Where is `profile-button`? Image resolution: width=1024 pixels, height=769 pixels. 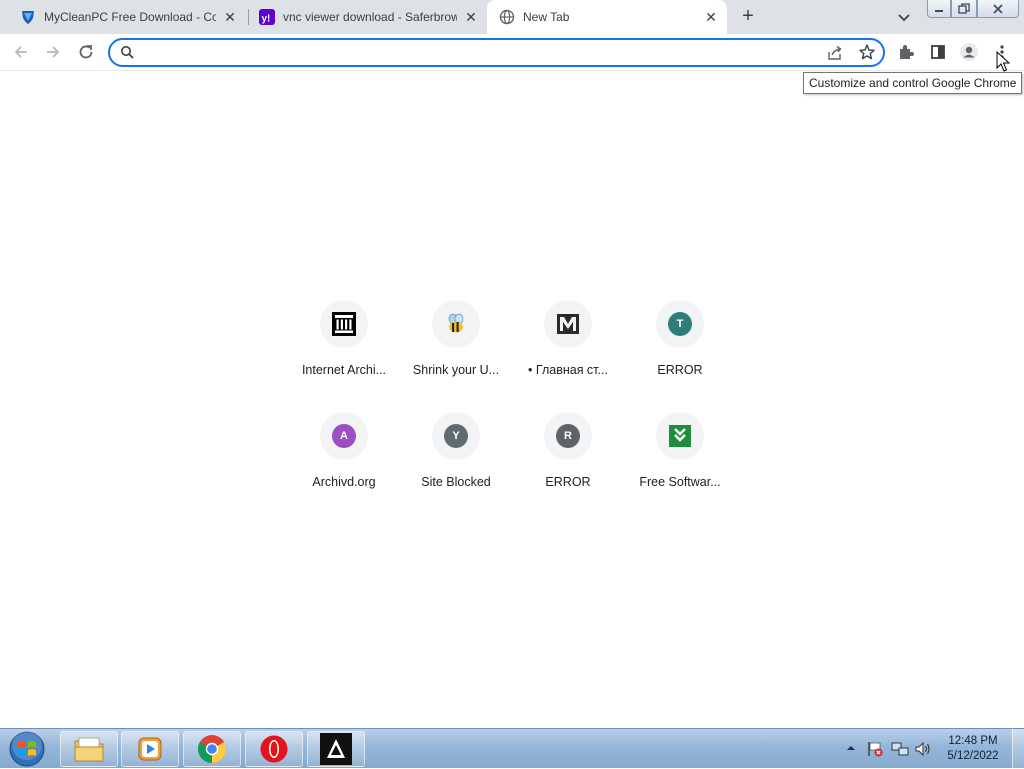 profile-button is located at coordinates (969, 52).